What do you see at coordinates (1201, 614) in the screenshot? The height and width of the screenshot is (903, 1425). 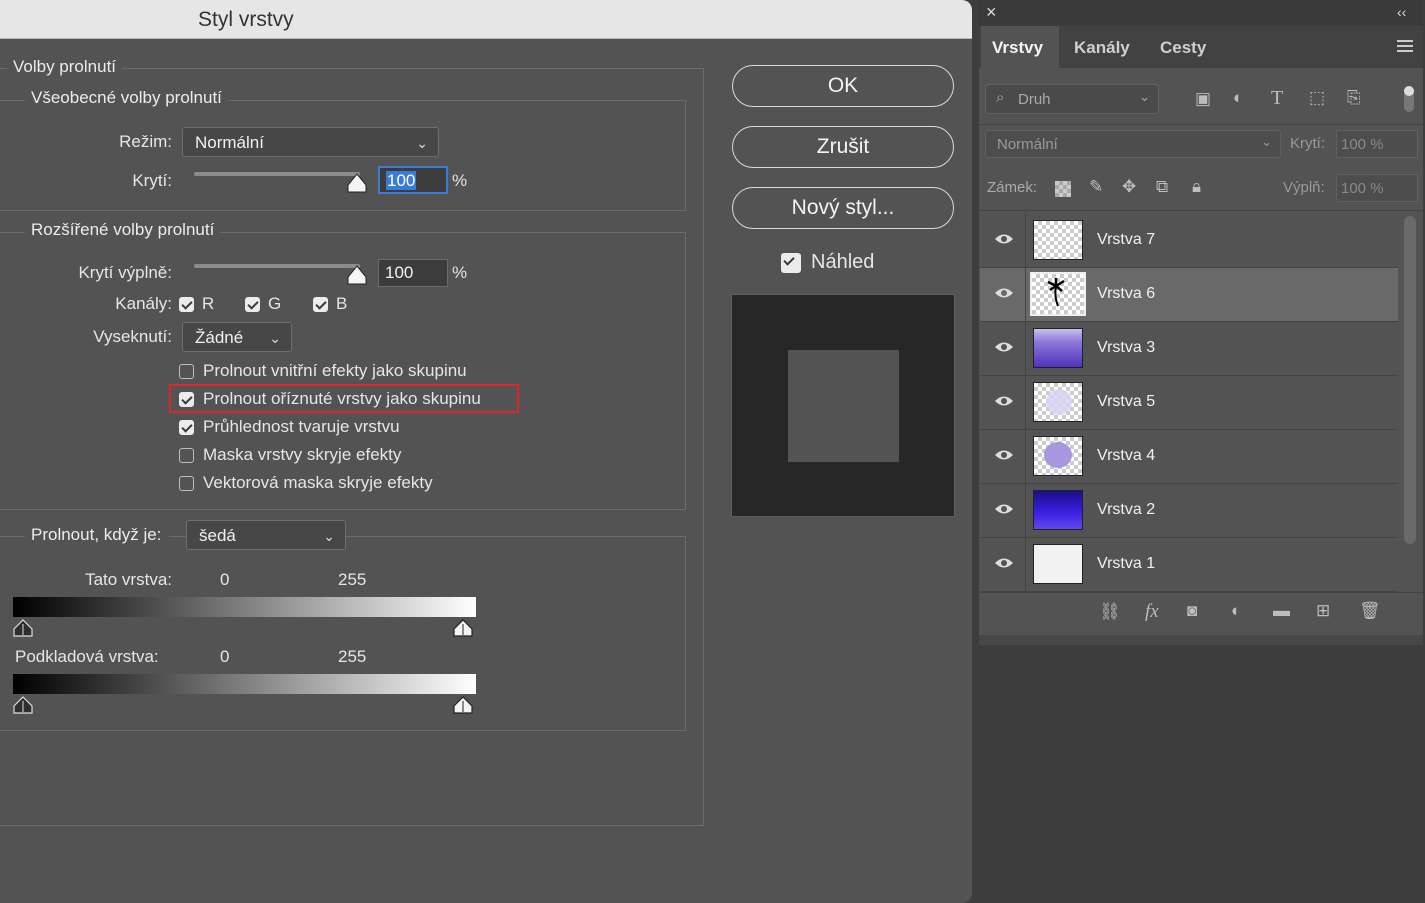 I see `layers-footer` at bounding box center [1201, 614].